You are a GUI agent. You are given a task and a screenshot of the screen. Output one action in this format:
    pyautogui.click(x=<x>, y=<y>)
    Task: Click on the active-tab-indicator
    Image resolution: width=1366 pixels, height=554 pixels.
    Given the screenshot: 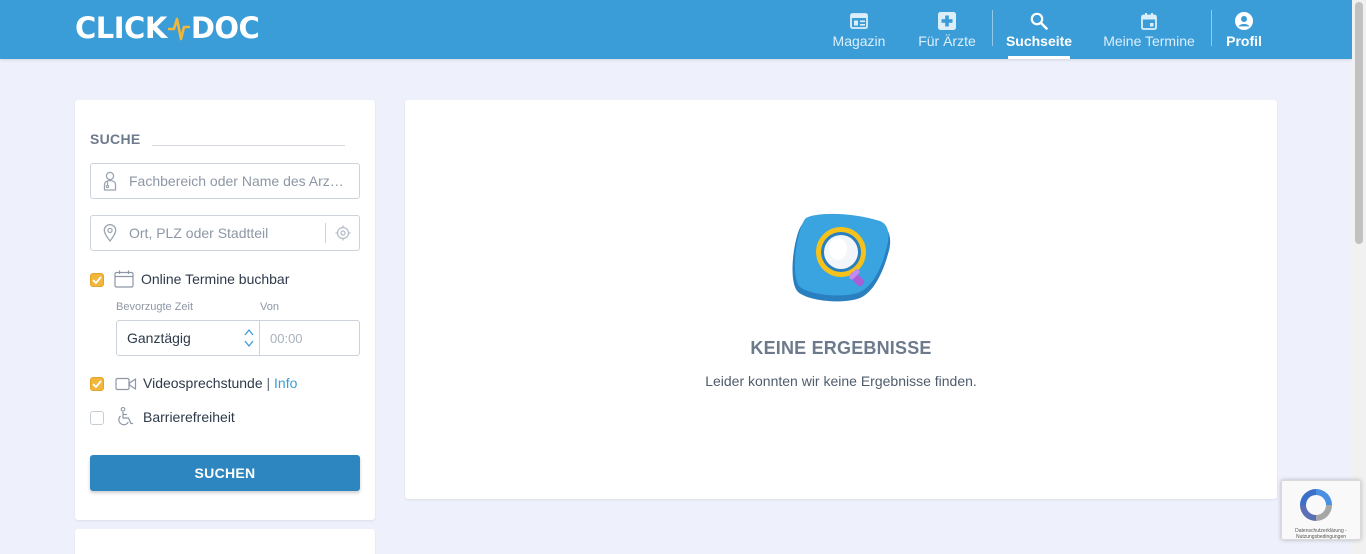 What is the action you would take?
    pyautogui.click(x=1039, y=57)
    